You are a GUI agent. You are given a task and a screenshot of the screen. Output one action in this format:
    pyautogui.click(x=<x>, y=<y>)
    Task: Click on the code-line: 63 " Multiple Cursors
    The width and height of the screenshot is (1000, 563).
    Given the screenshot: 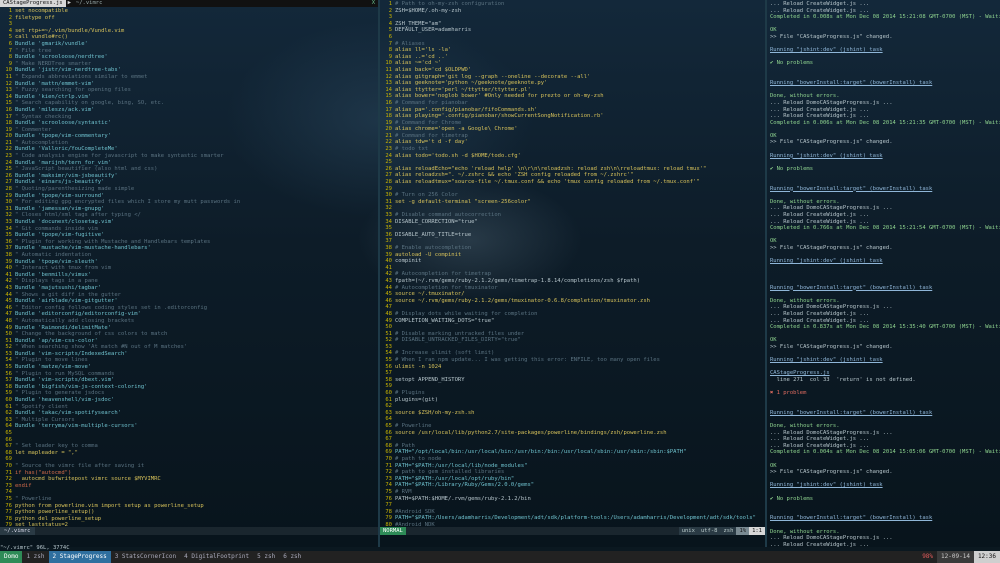 What is the action you would take?
    pyautogui.click(x=189, y=420)
    